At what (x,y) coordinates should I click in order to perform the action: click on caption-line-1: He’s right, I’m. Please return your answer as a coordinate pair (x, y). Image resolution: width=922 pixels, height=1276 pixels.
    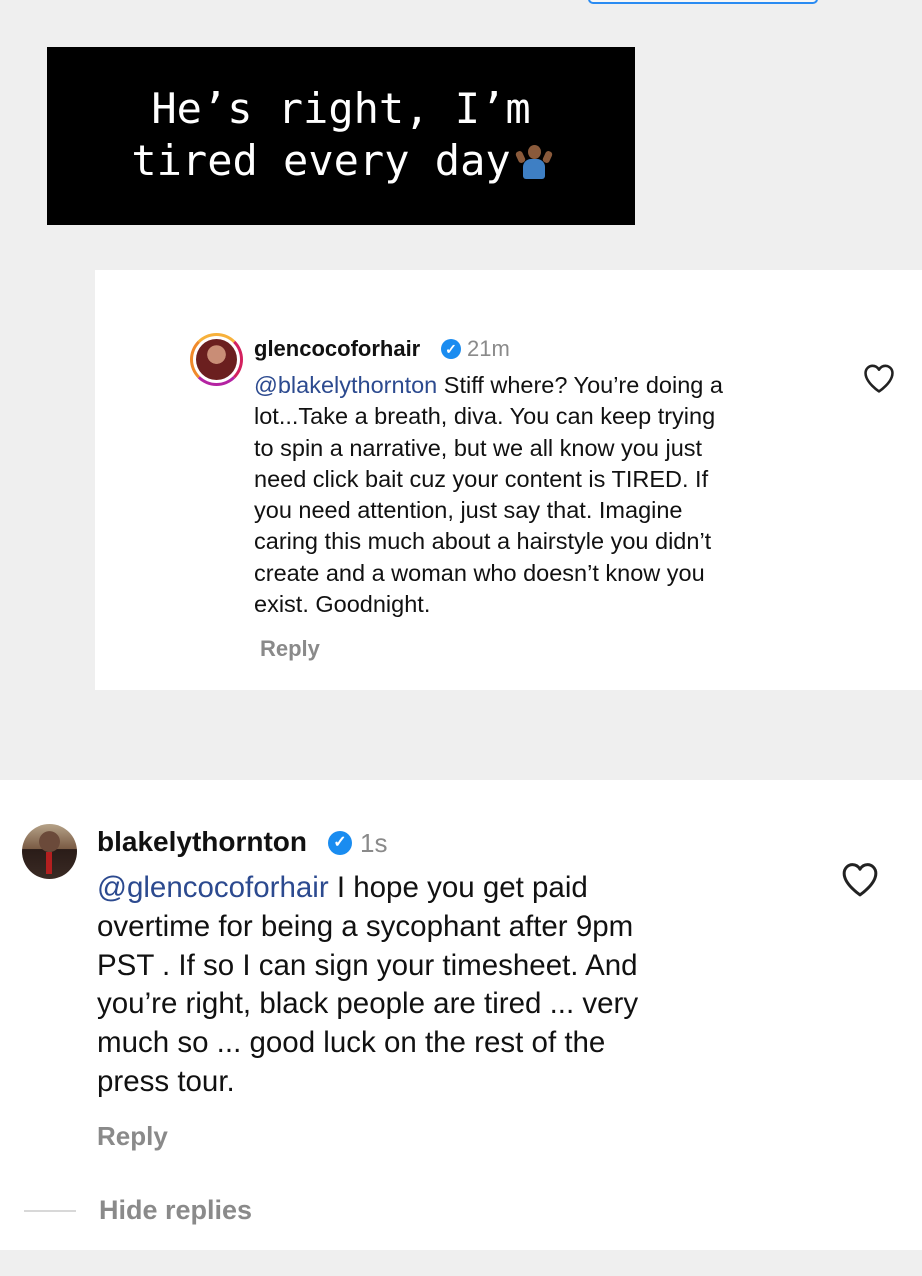
    Looking at the image, I should click on (341, 108).